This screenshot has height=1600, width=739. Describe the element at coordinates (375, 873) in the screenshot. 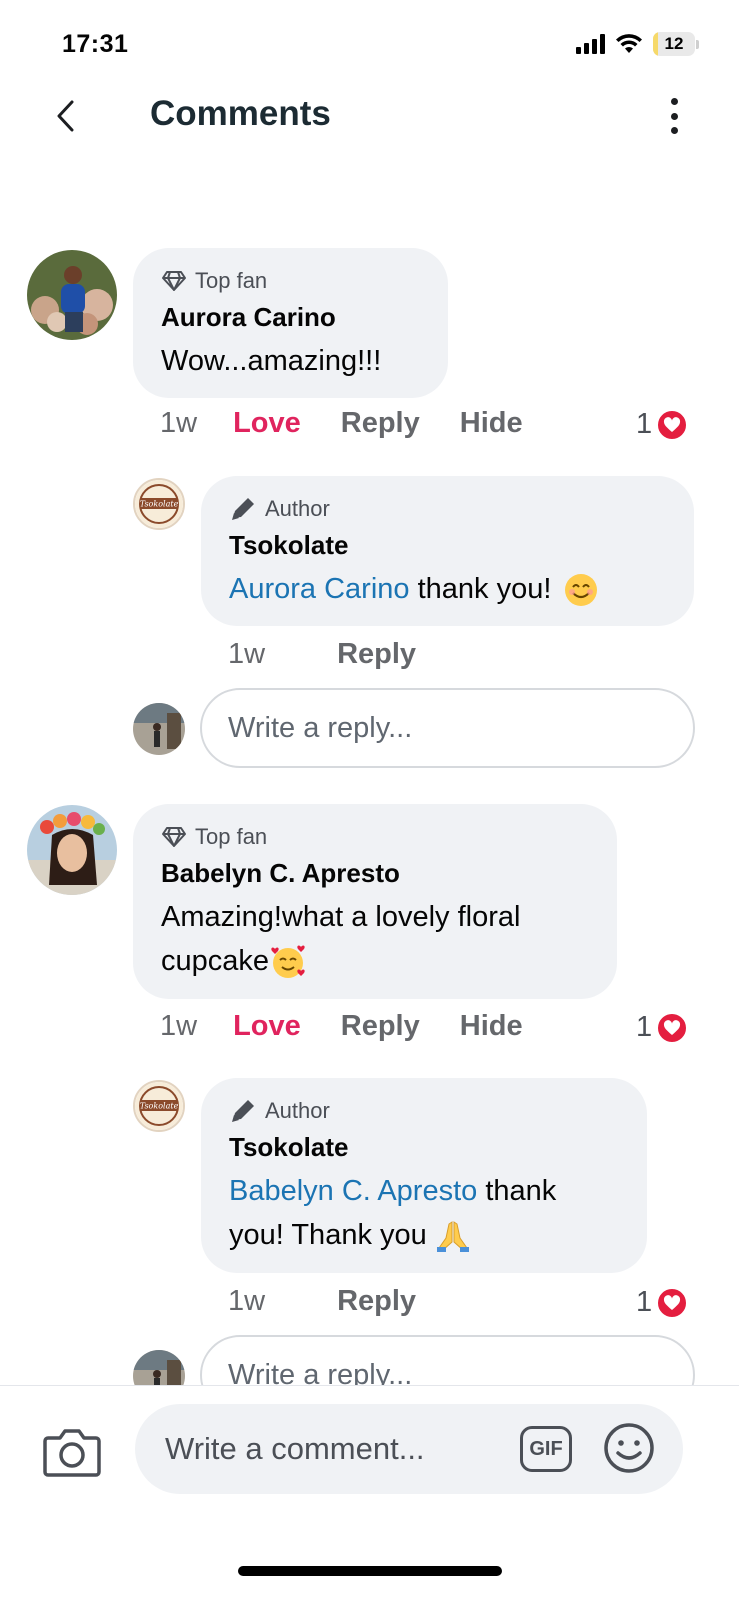

I see `comment-author: Babelyn C. Apresto` at that location.